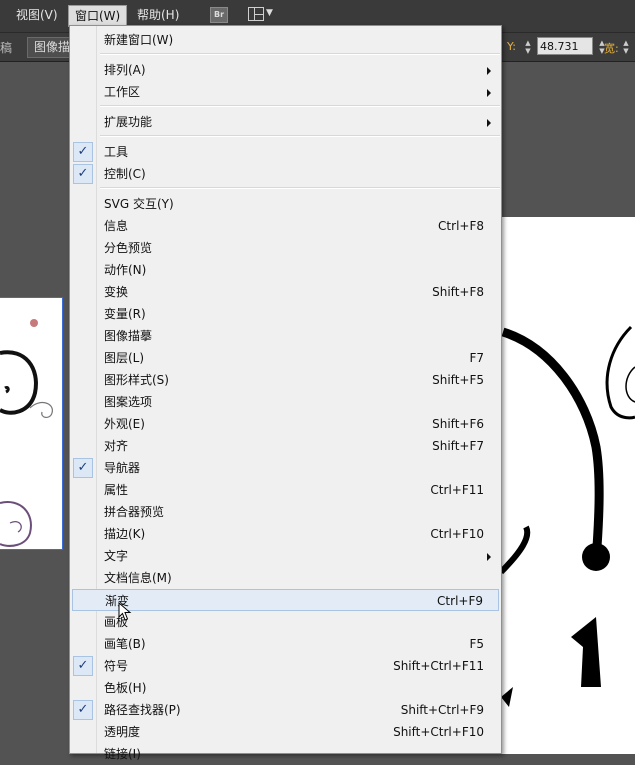 The image size is (635, 765). Describe the element at coordinates (476, 644) in the screenshot. I see `menu-item-shortcut: F5` at that location.